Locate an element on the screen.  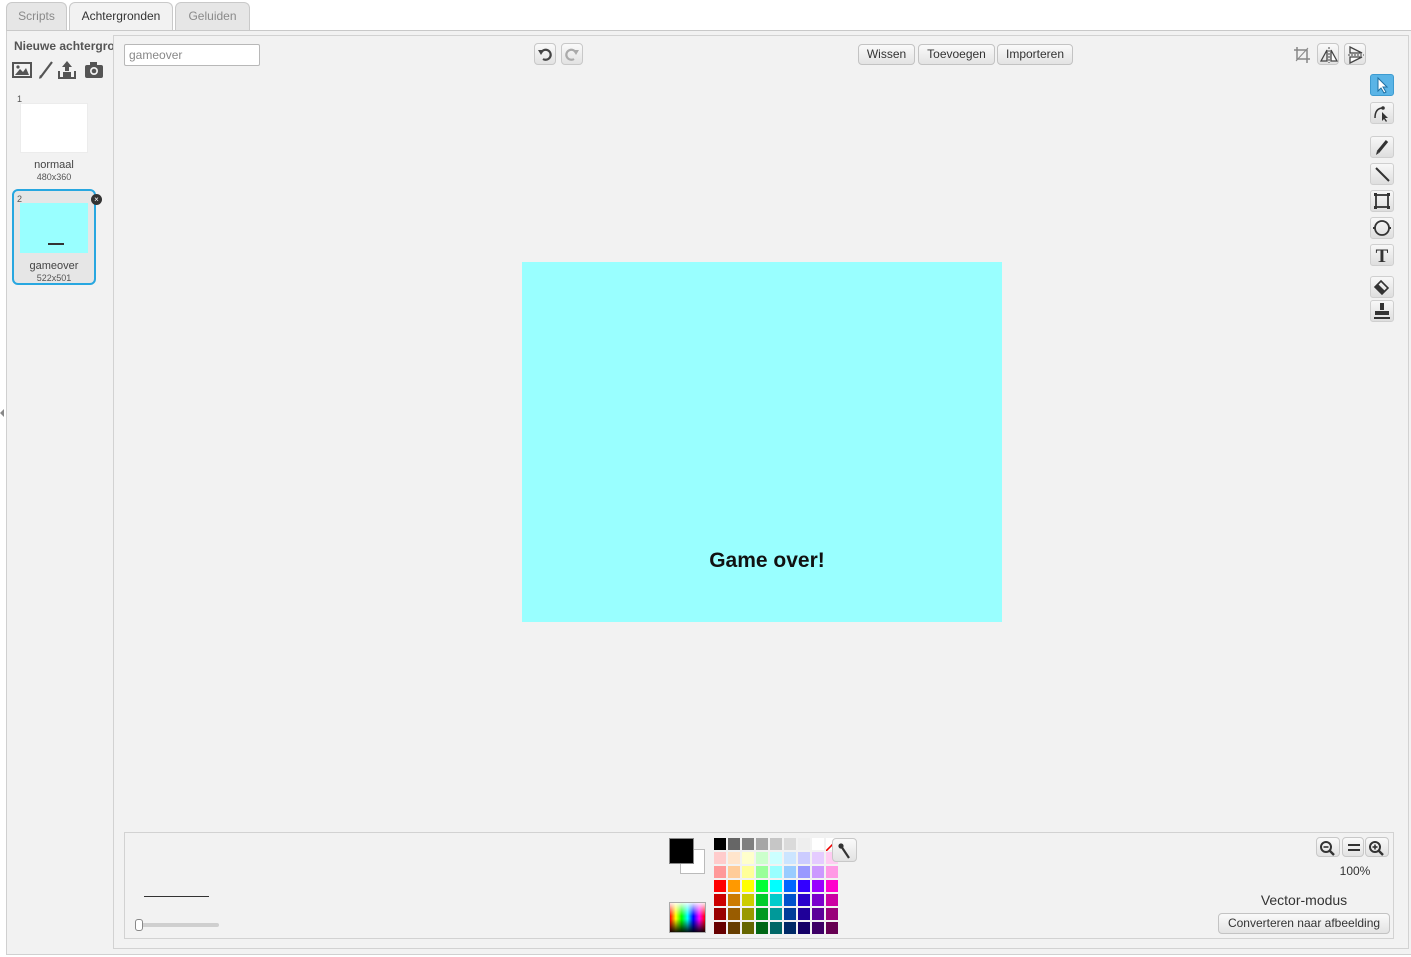
redo-button is located at coordinates (572, 54).